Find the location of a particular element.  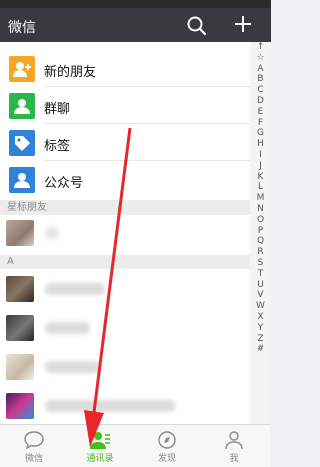

new-friends-icon is located at coordinates (22, 69).